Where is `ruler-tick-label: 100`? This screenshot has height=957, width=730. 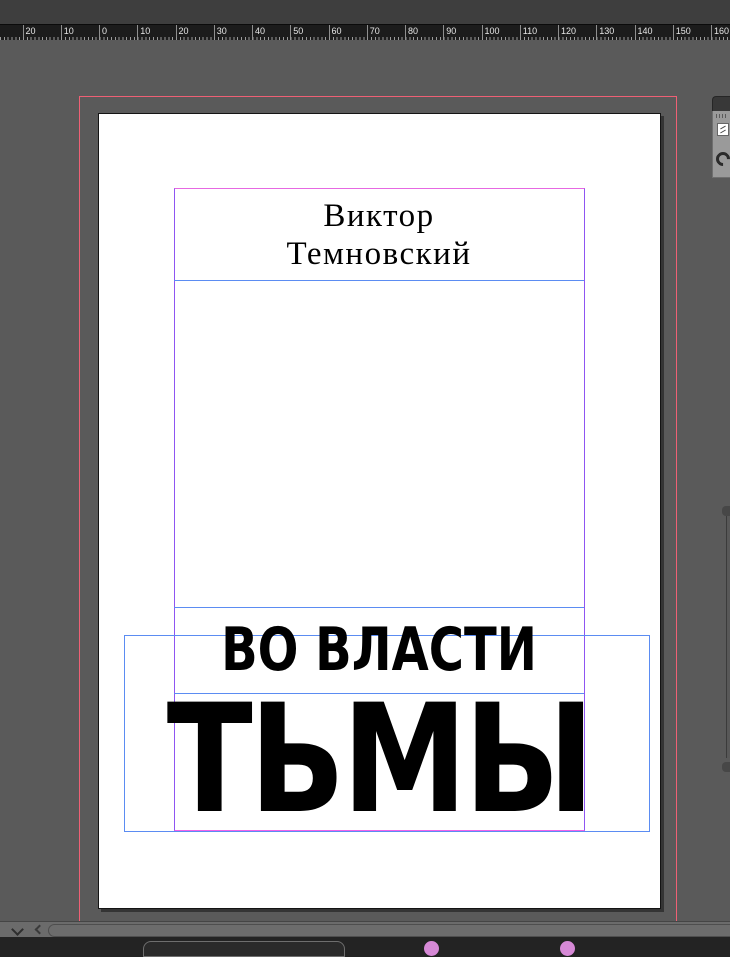 ruler-tick-label: 100 is located at coordinates (492, 31).